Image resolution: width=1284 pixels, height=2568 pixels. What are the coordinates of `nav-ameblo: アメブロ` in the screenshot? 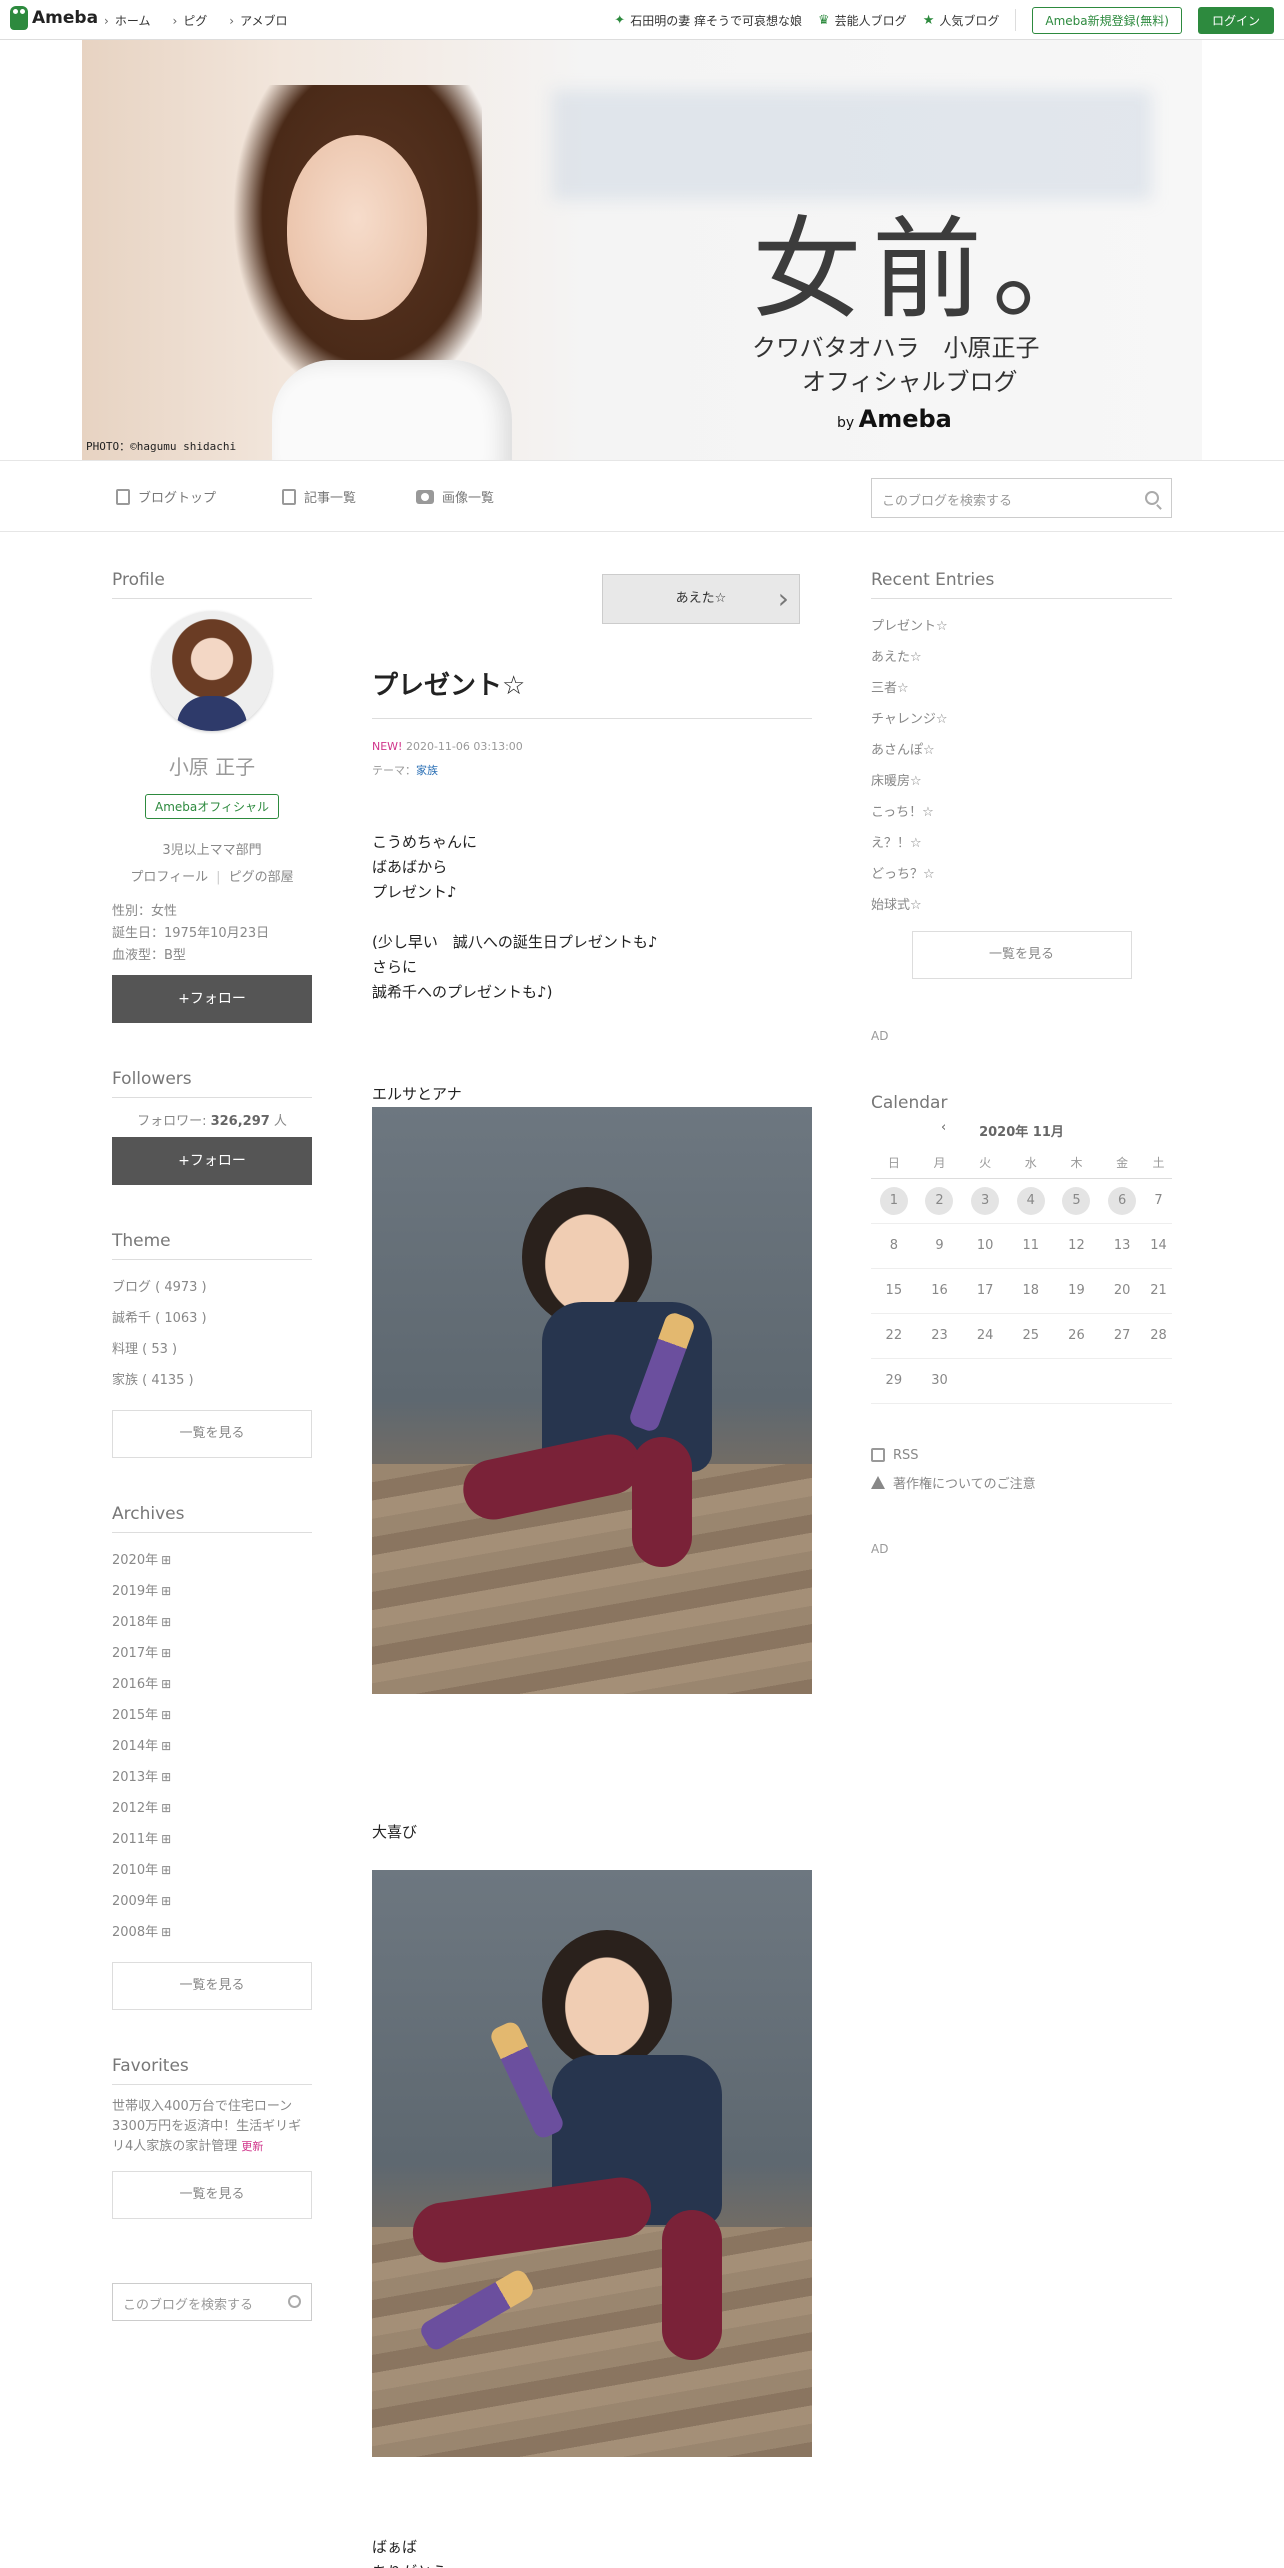 It's located at (258, 20).